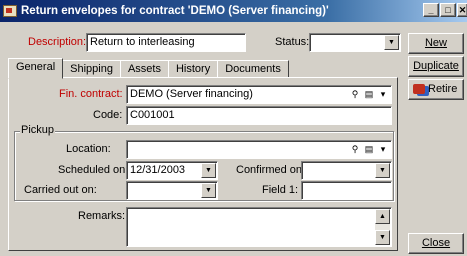 The width and height of the screenshot is (467, 256). I want to click on tab-documents: Documents, so click(253, 69).